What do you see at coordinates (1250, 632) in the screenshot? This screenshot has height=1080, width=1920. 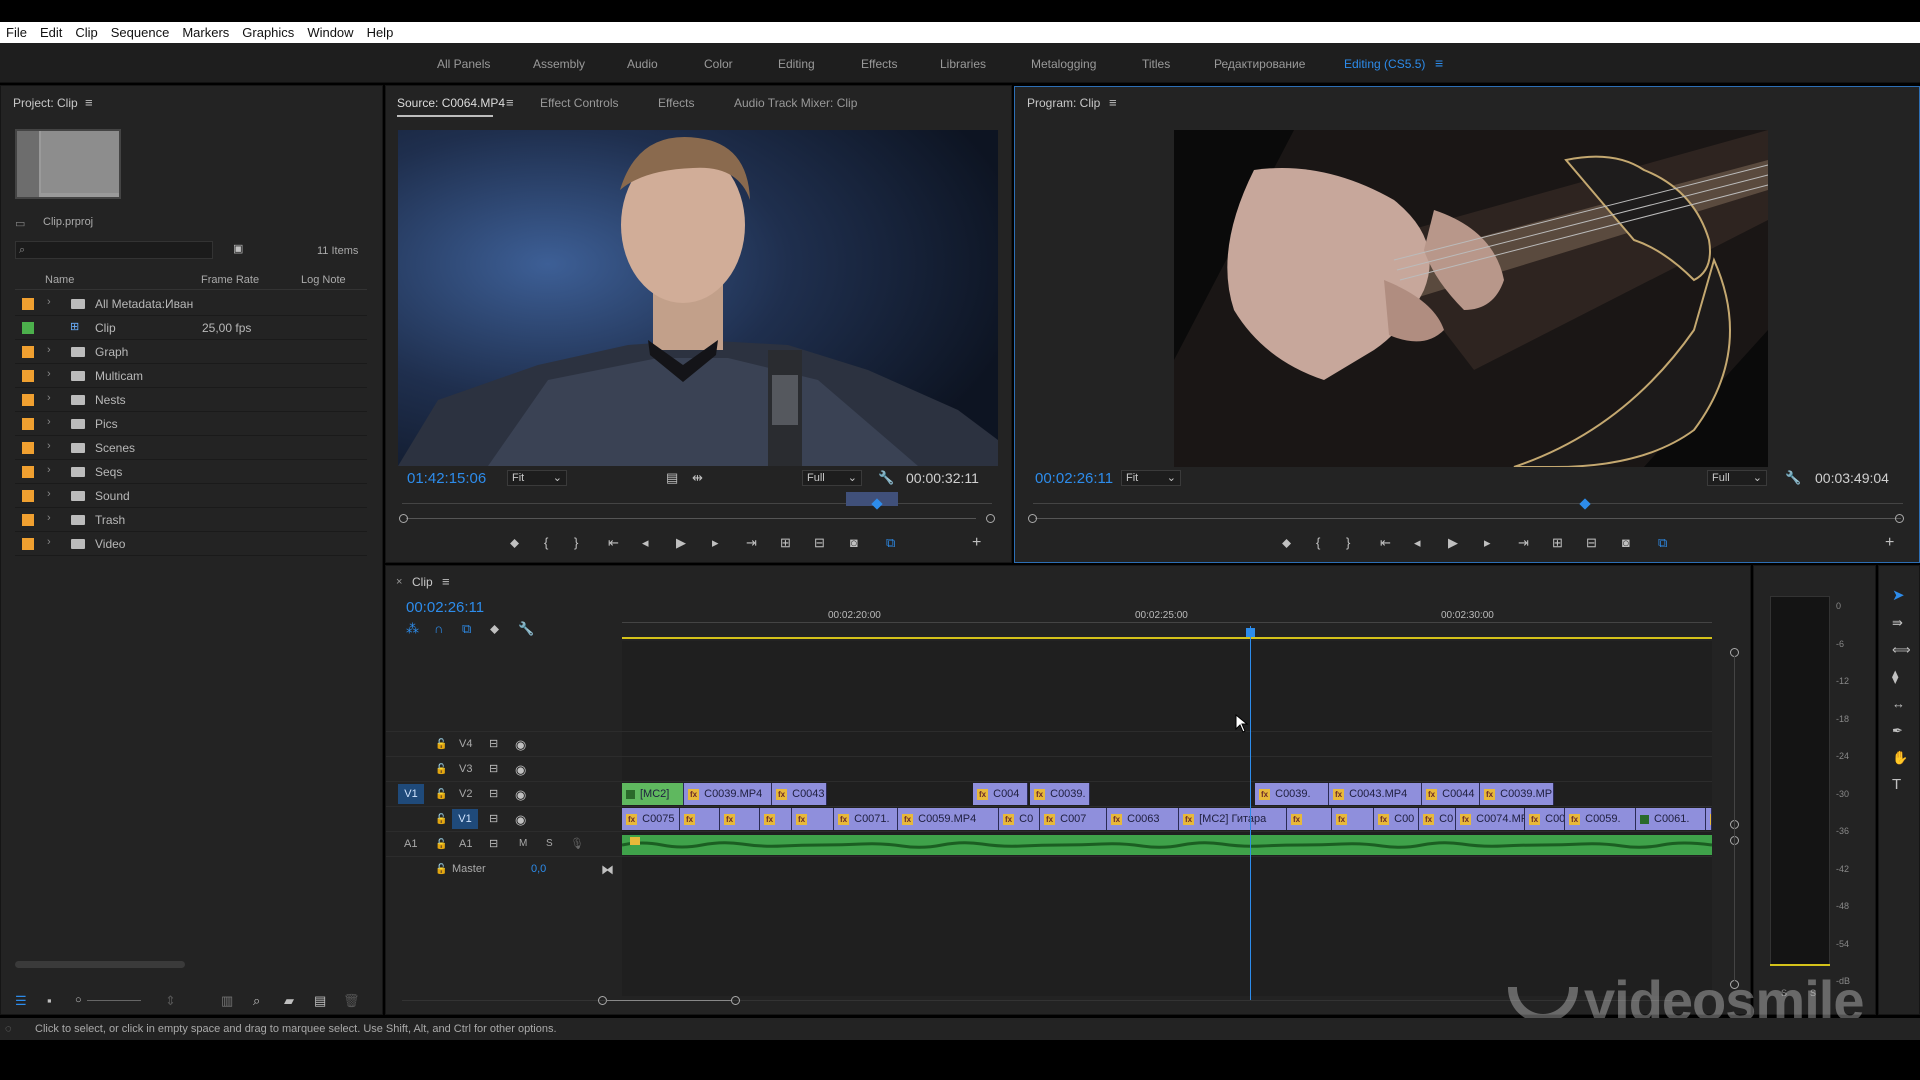 I see `timeline-playhead-head` at bounding box center [1250, 632].